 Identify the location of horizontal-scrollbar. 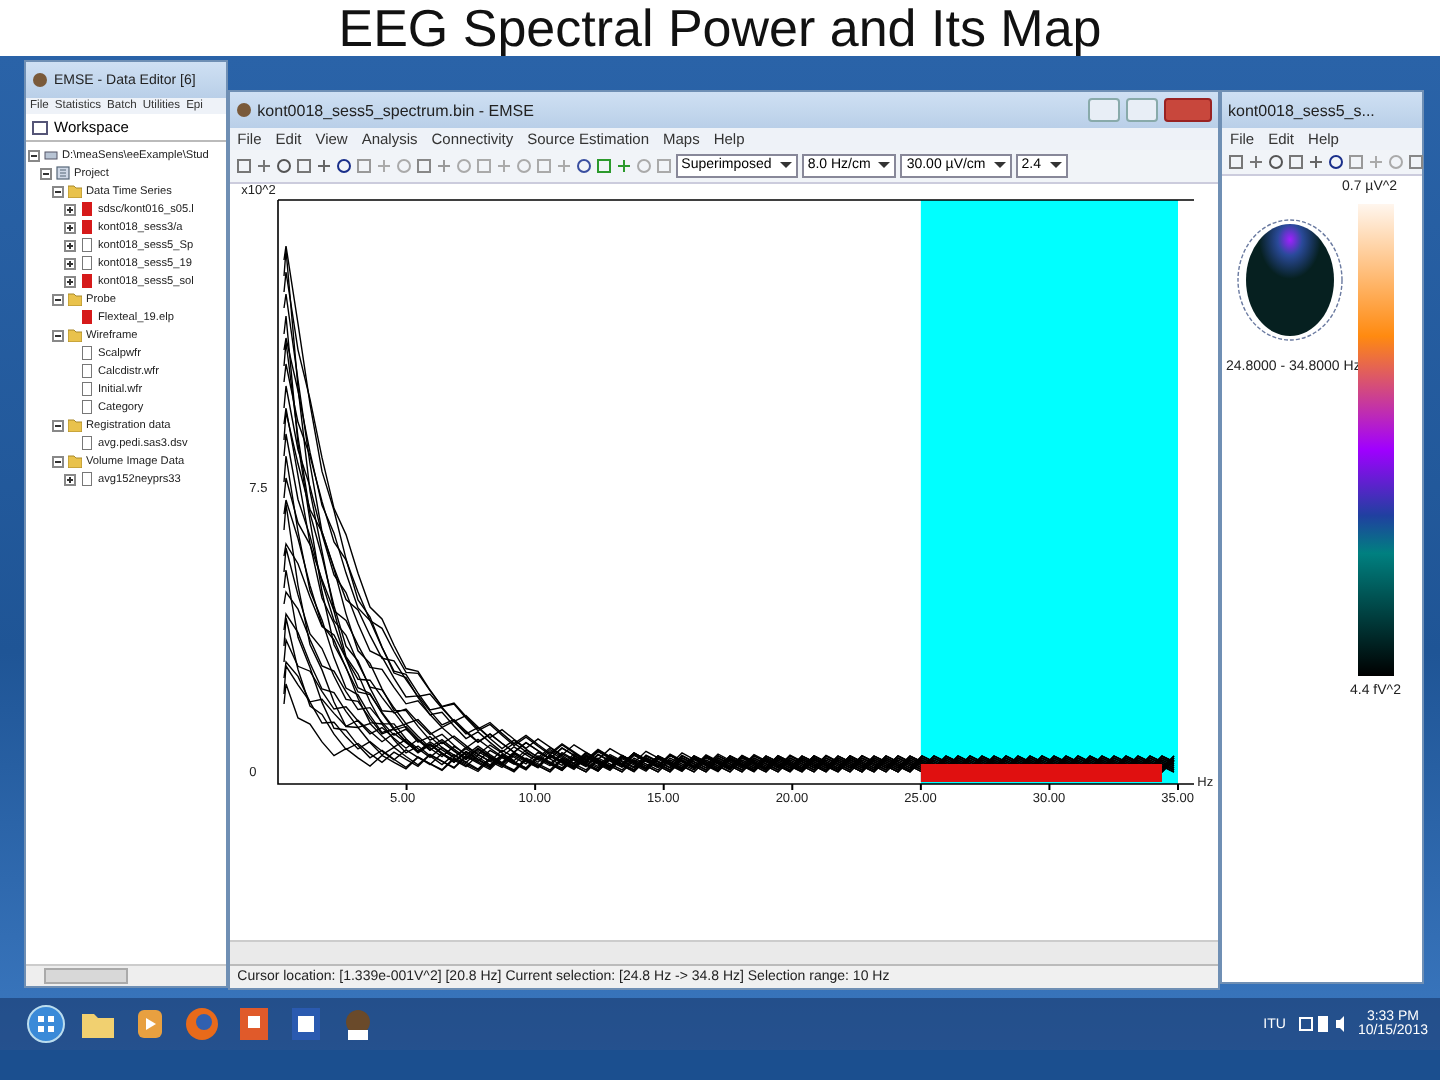
(723, 952).